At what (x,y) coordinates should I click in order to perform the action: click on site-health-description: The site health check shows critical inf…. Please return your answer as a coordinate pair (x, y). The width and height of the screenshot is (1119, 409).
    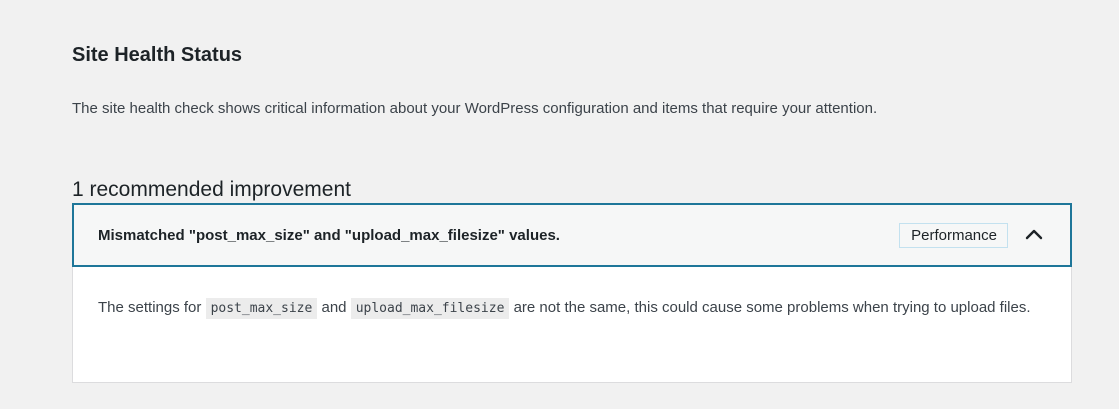
    Looking at the image, I should click on (475, 108).